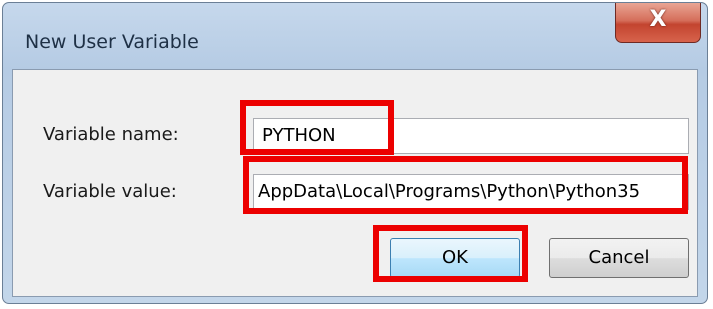  What do you see at coordinates (112, 42) in the screenshot?
I see `dialog-title: New User Variable` at bounding box center [112, 42].